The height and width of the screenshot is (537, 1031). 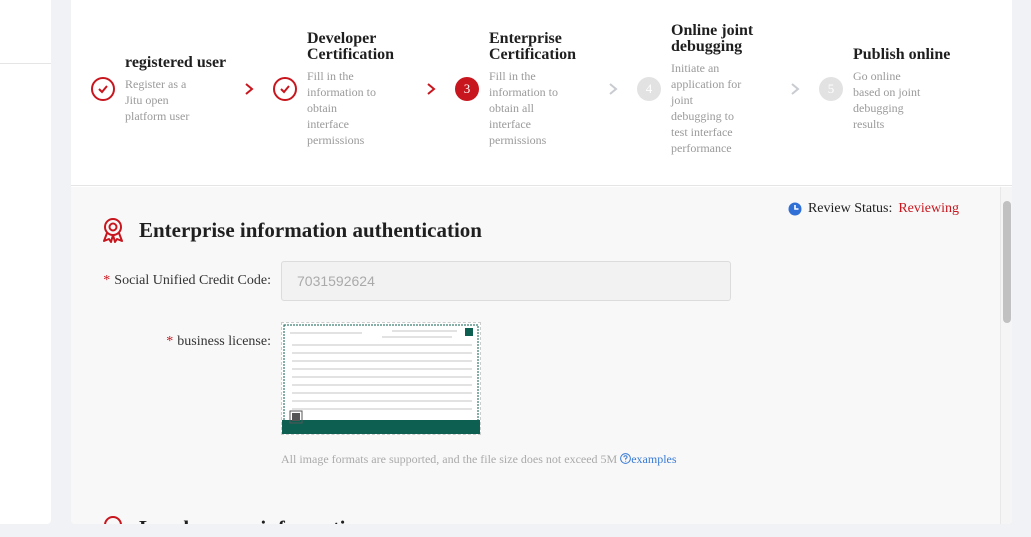 What do you see at coordinates (928, 208) in the screenshot?
I see `review-status-value: Reviewing` at bounding box center [928, 208].